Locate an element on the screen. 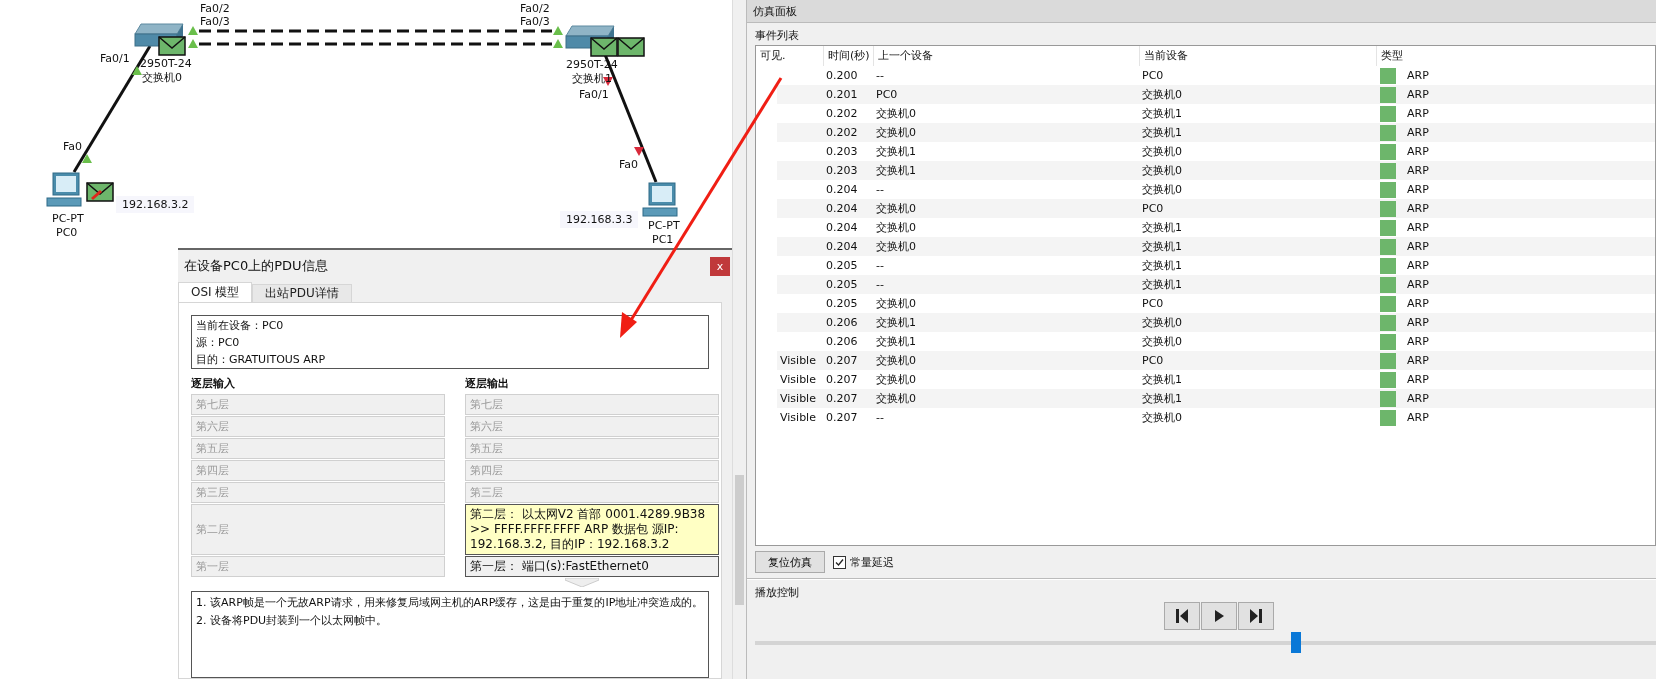 The width and height of the screenshot is (1656, 679). skip-forward-icon is located at coordinates (1256, 616).